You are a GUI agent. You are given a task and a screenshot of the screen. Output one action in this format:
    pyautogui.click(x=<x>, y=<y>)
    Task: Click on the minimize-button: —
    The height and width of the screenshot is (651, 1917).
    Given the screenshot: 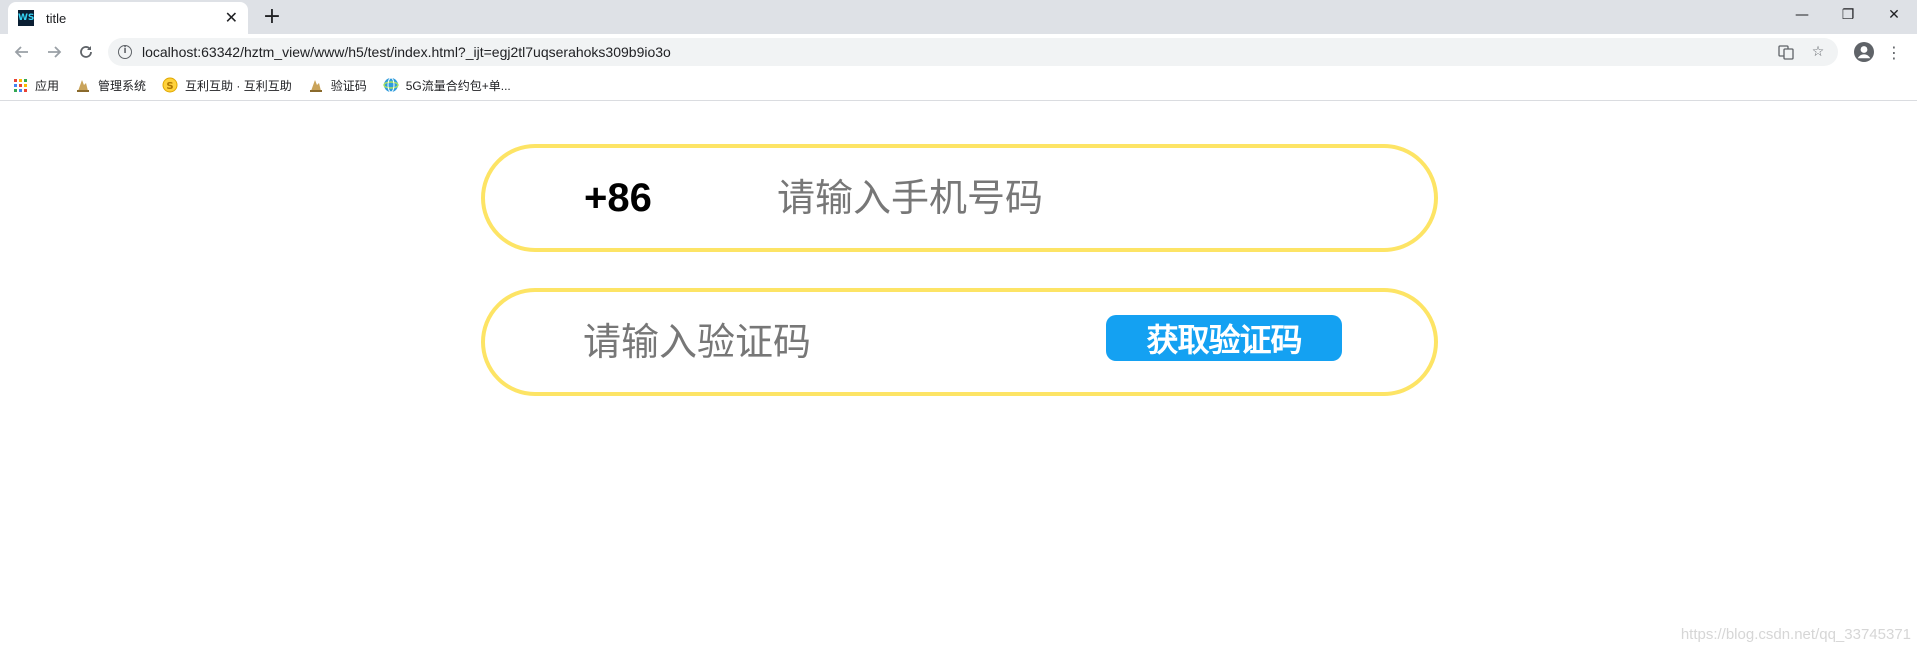 What is the action you would take?
    pyautogui.click(x=1802, y=15)
    